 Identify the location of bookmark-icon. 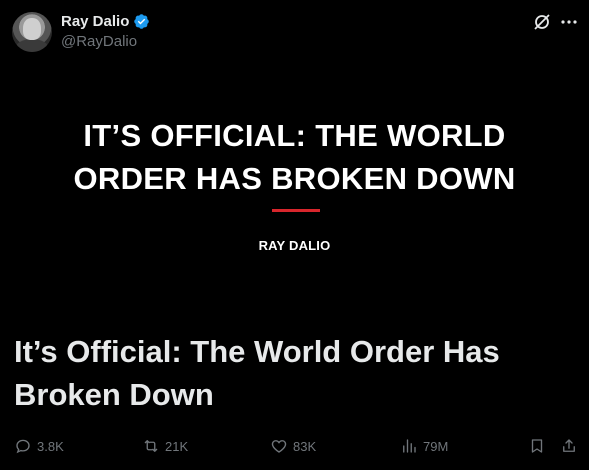
(537, 446).